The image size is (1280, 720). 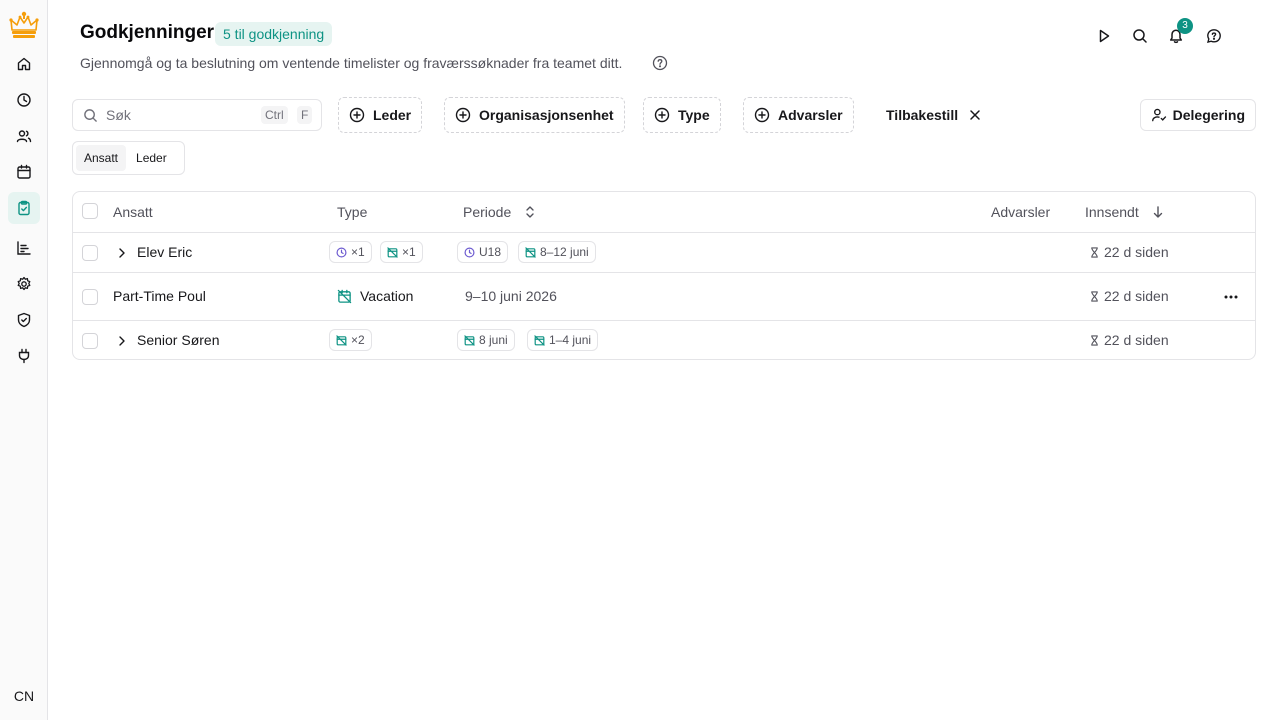 What do you see at coordinates (664, 253) in the screenshot?
I see `table-row: Elev Eric ×1 ×1 U18 8–12 juni 22 d siden` at bounding box center [664, 253].